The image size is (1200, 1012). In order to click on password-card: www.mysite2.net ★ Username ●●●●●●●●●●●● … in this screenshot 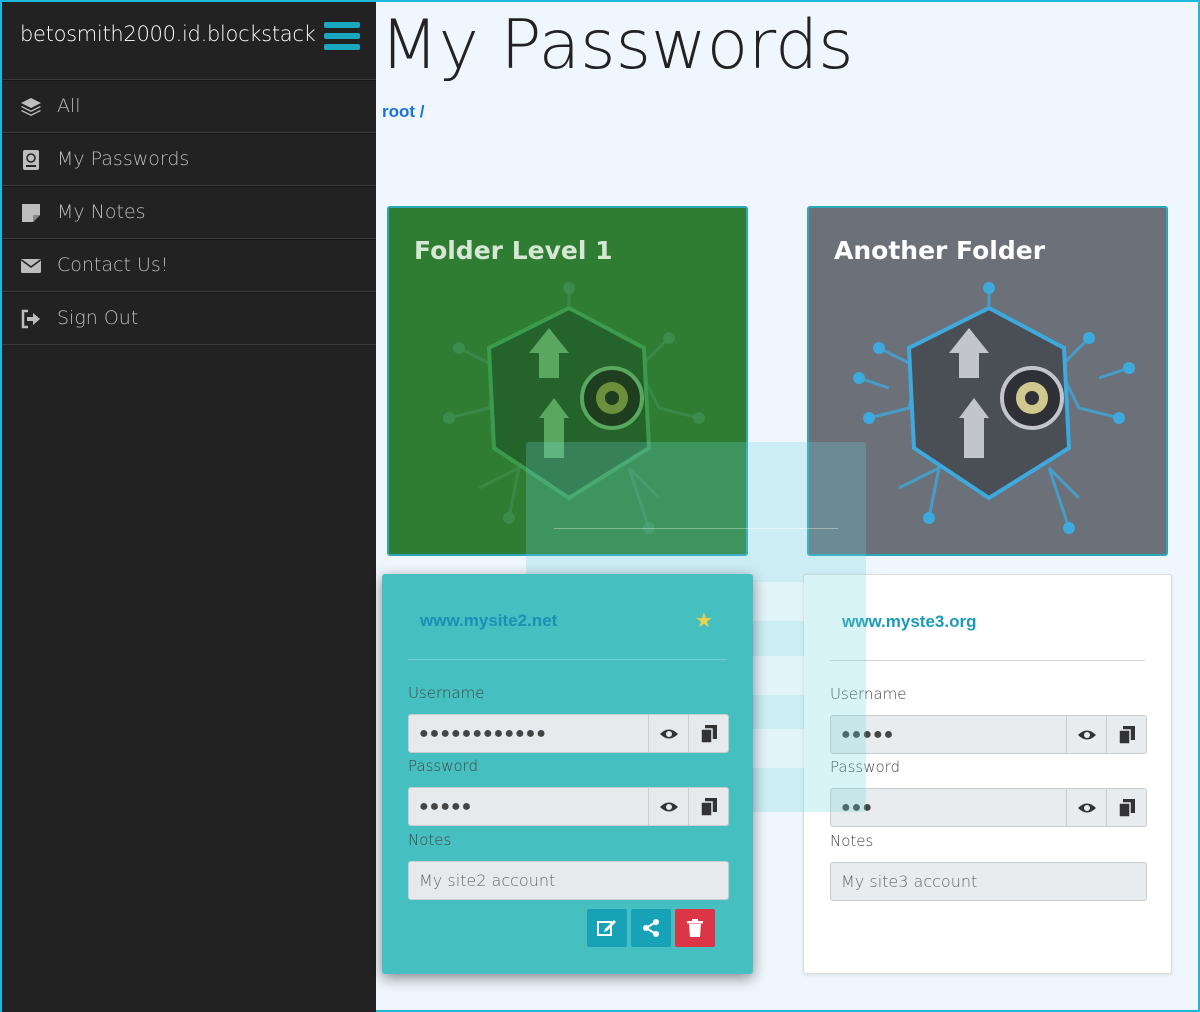, I will do `click(567, 774)`.